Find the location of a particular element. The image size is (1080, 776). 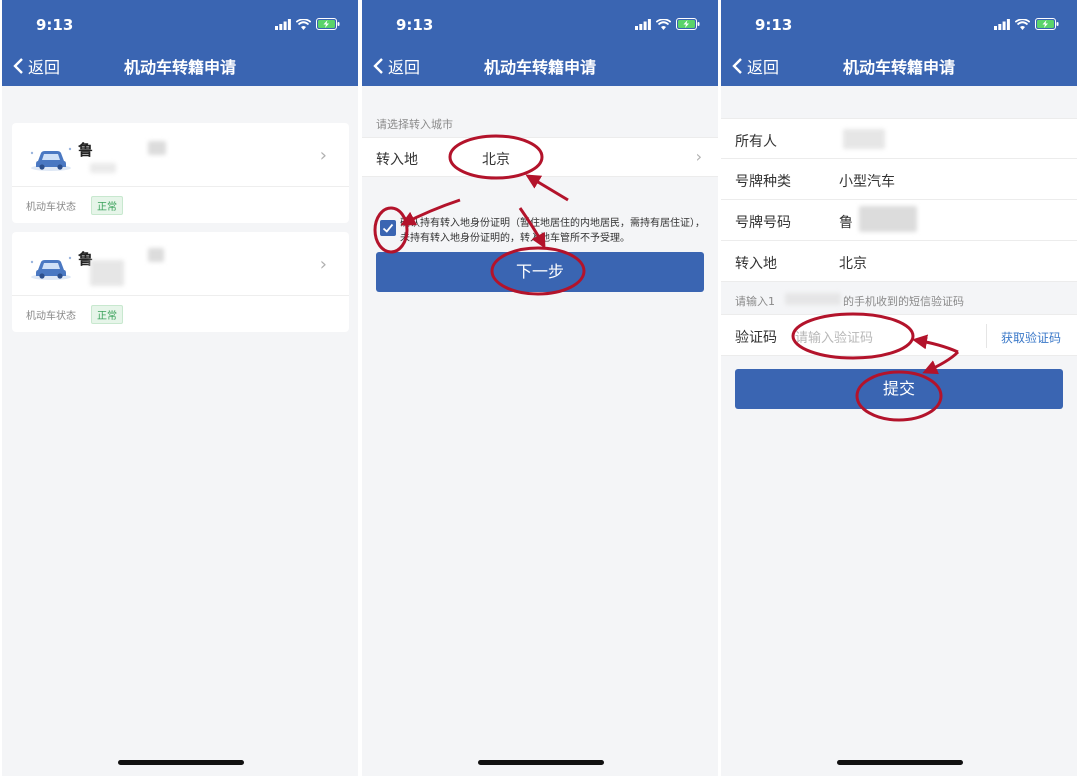

code-label: 验证码 is located at coordinates (756, 338).